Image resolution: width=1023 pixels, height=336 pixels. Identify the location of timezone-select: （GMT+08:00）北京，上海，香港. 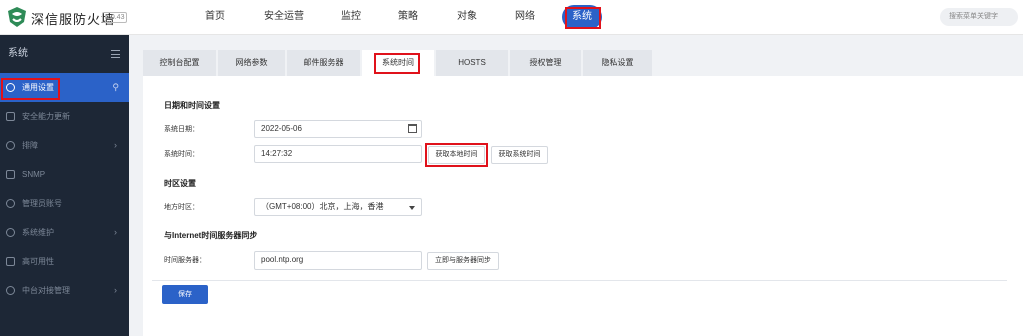
(338, 207).